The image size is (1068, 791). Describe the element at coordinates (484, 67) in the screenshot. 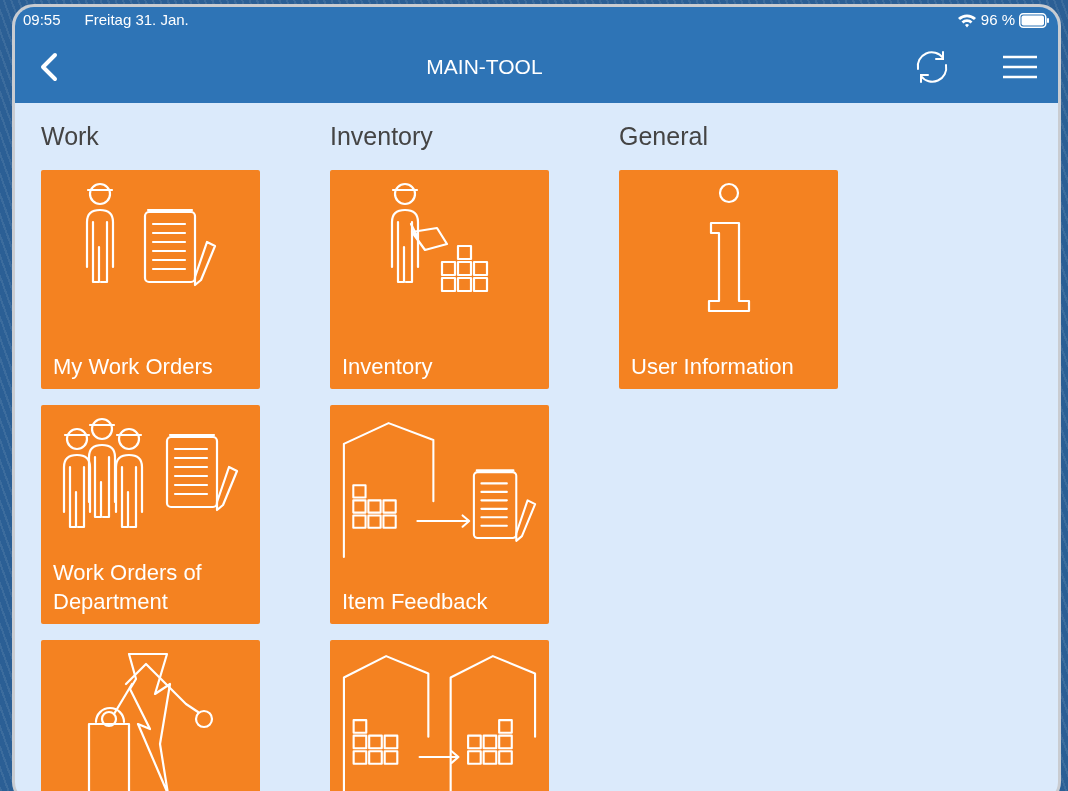

I see `app-title: MAIN-TOOL` at that location.